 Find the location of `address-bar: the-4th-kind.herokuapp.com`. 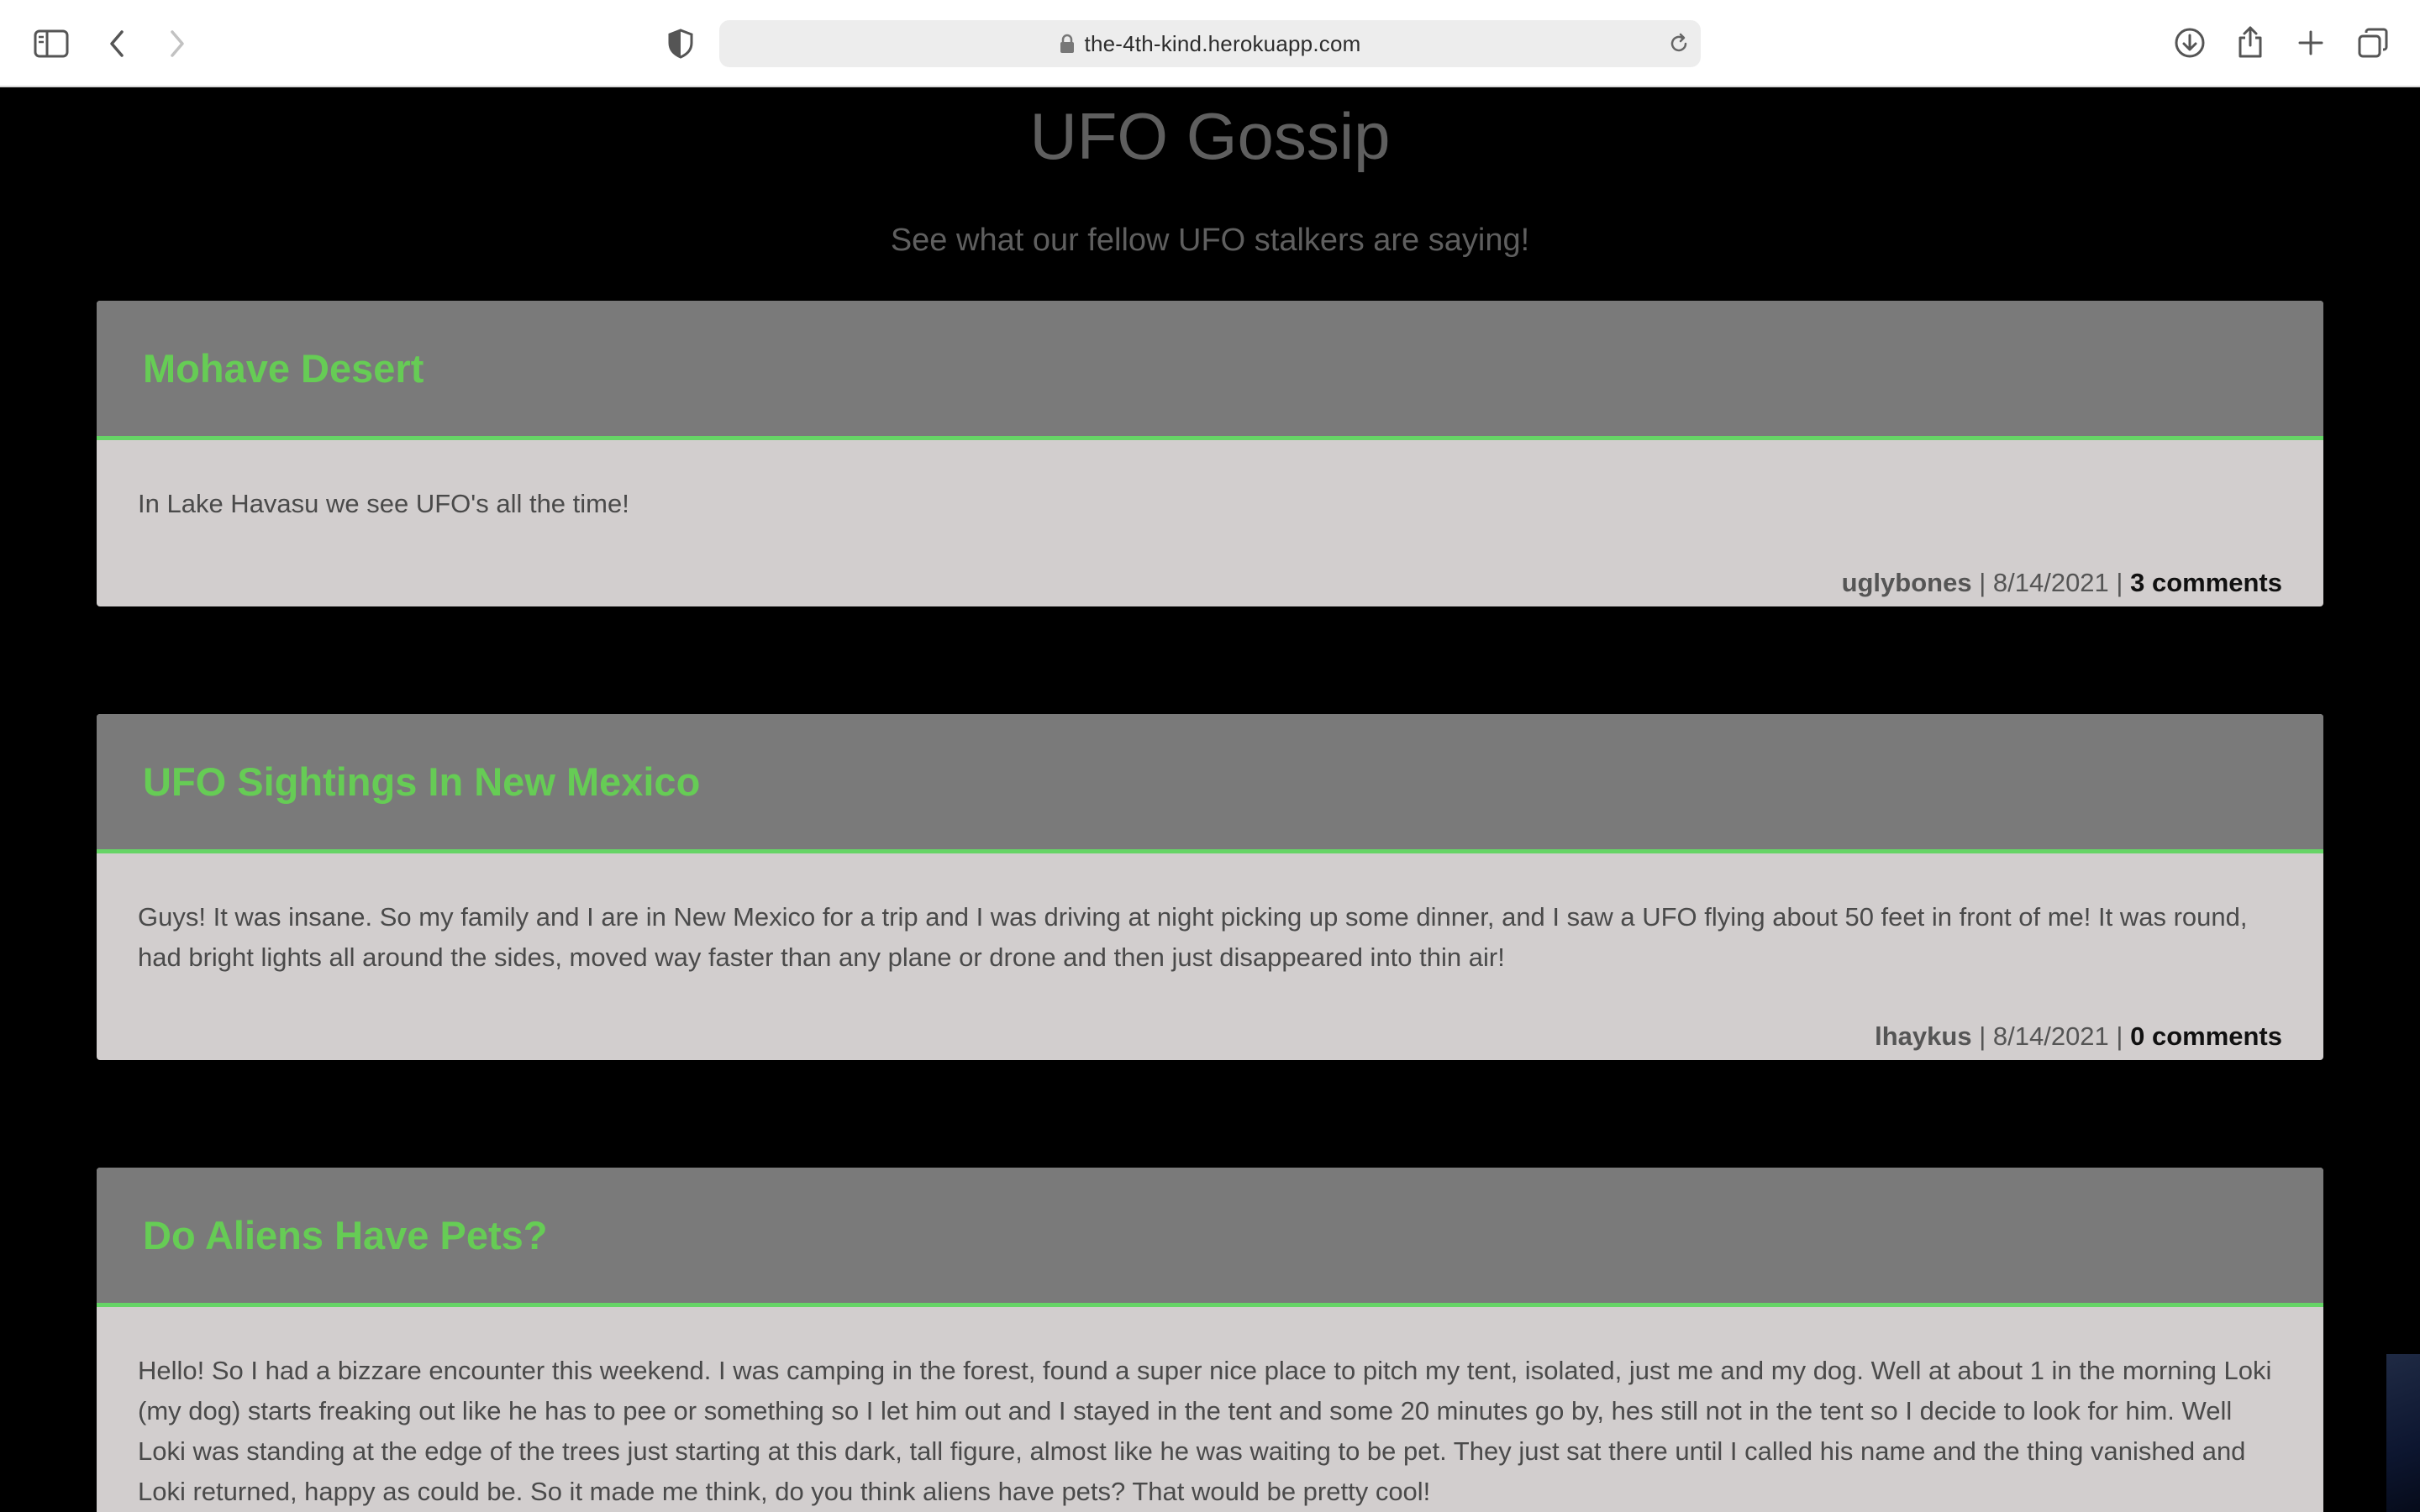

address-bar: the-4th-kind.herokuapp.com is located at coordinates (1210, 43).